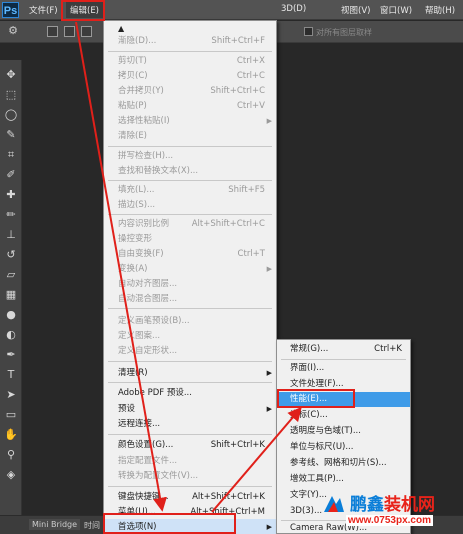 This screenshot has height=534, width=463. What do you see at coordinates (308, 31) in the screenshot?
I see `sample-all-layers-checkbox` at bounding box center [308, 31].